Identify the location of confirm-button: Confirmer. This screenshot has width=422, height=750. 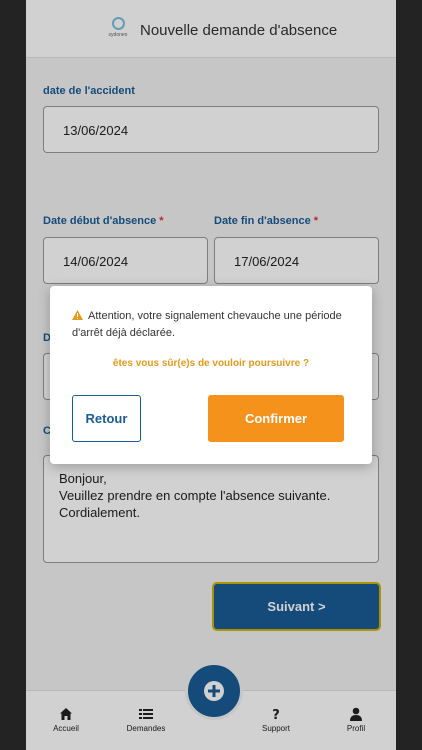
(276, 418).